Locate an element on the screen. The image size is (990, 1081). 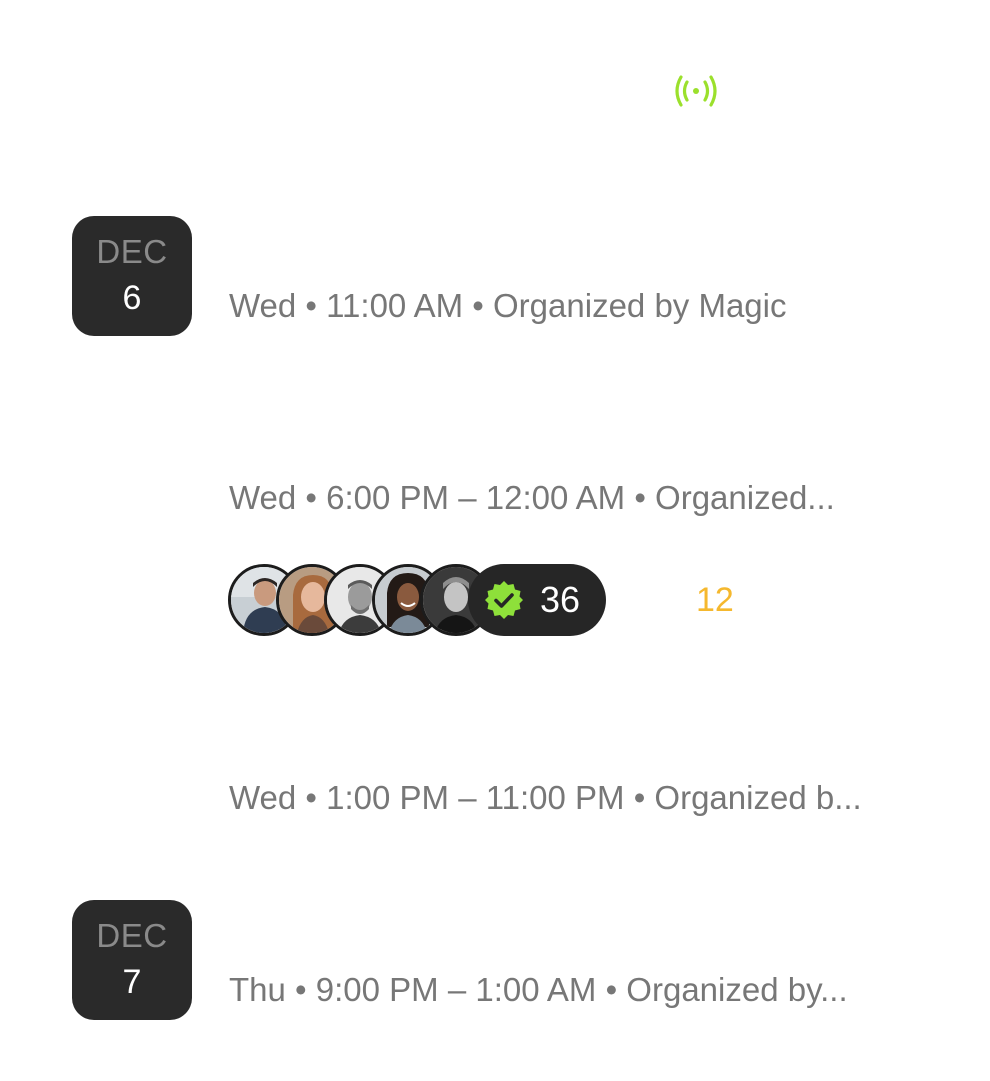
event-meta-1: Wed • 11:00 AM • Organized by Magic is located at coordinates (508, 306).